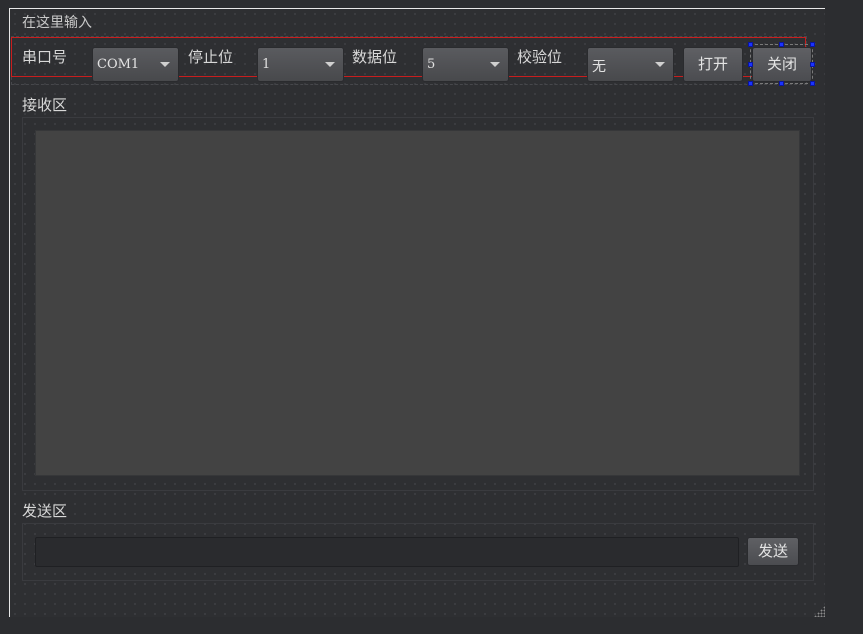 The height and width of the screenshot is (634, 863). What do you see at coordinates (45, 105) in the screenshot?
I see `receive-group-label: 接收区` at bounding box center [45, 105].